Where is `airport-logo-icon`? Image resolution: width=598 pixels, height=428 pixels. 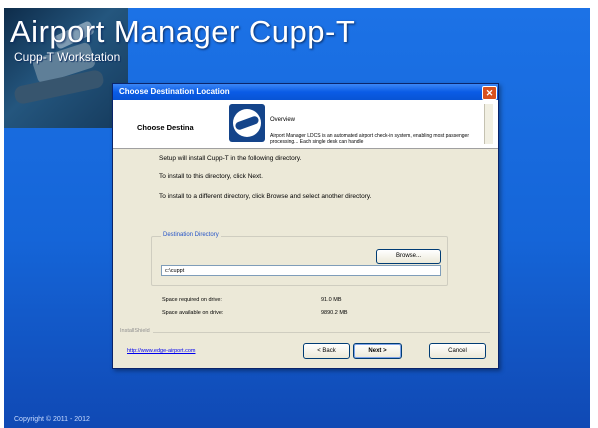
airport-logo-icon is located at coordinates (247, 123).